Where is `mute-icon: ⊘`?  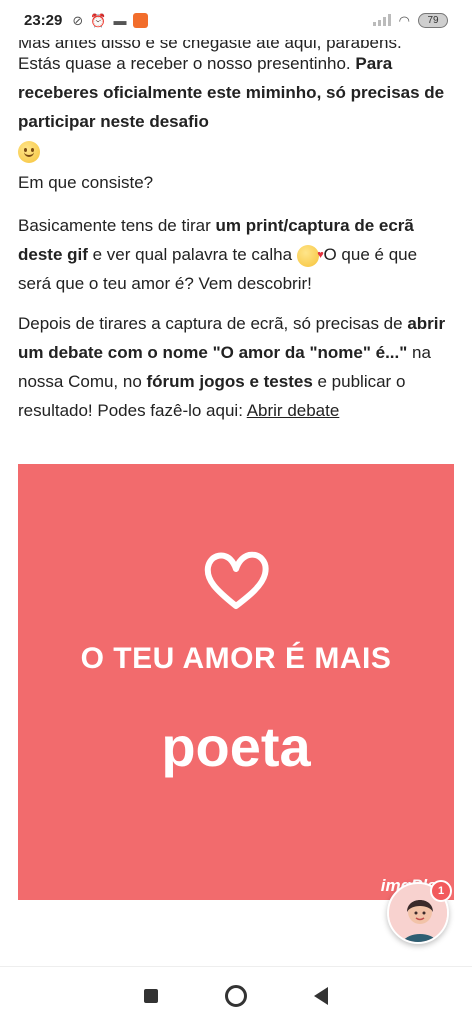 mute-icon: ⊘ is located at coordinates (78, 20).